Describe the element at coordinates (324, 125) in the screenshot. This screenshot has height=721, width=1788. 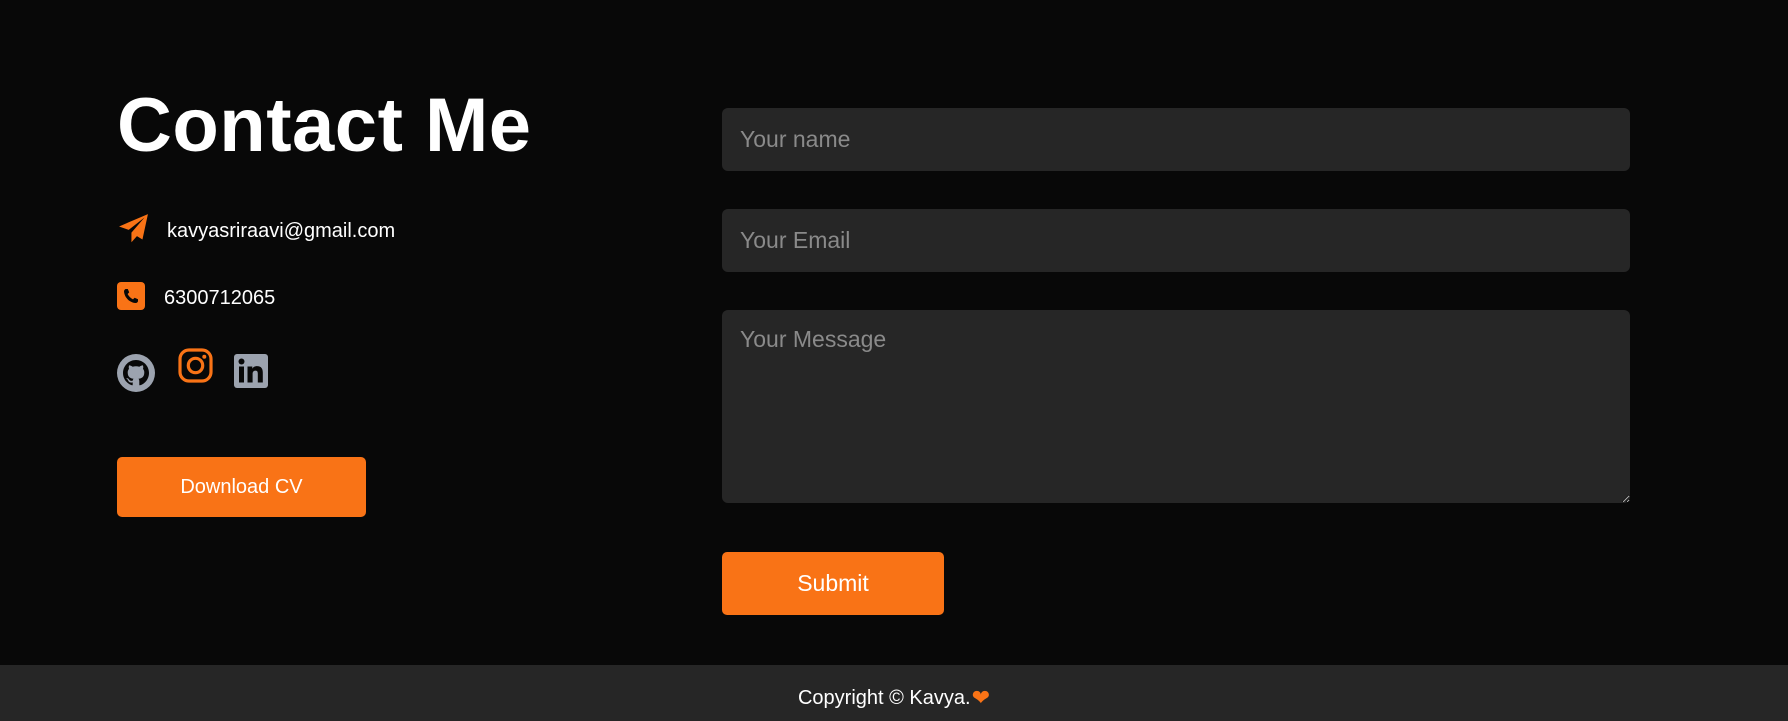
I see `page-title: Contact Me` at that location.